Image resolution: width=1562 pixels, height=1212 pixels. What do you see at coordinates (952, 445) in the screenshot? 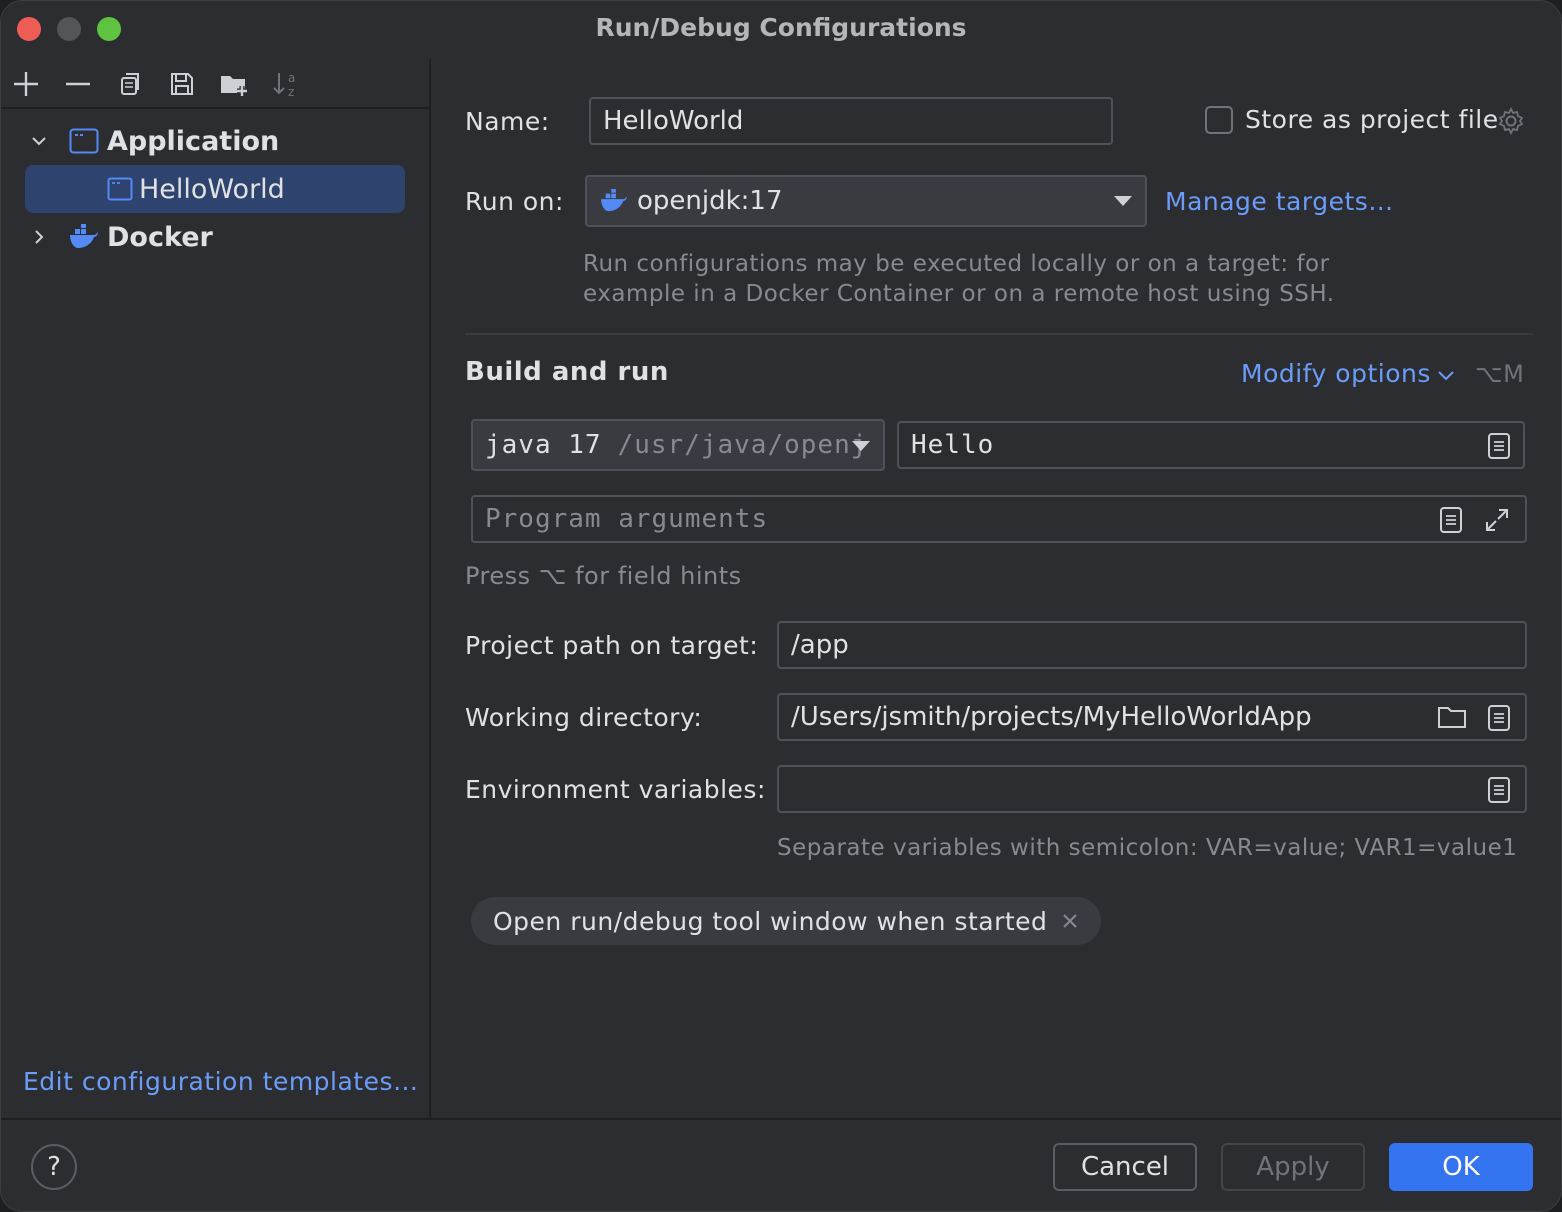
I see `main-class-value: Hello` at bounding box center [952, 445].